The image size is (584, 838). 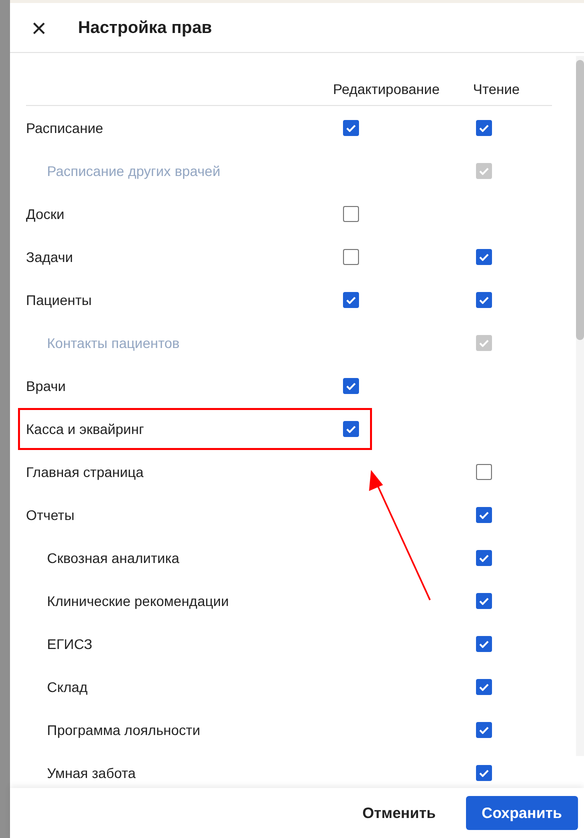 What do you see at coordinates (113, 558) in the screenshot?
I see `permission-label: Сквозная аналитика` at bounding box center [113, 558].